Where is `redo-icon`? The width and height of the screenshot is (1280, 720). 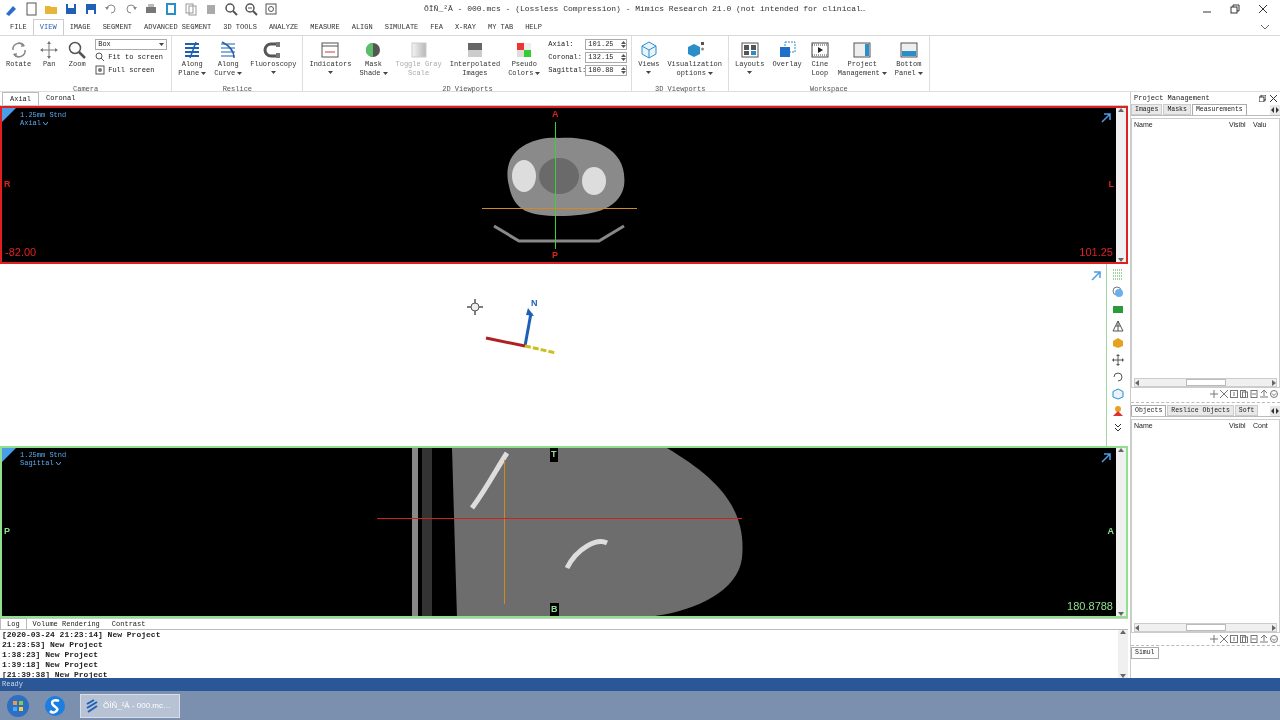 redo-icon is located at coordinates (131, 9).